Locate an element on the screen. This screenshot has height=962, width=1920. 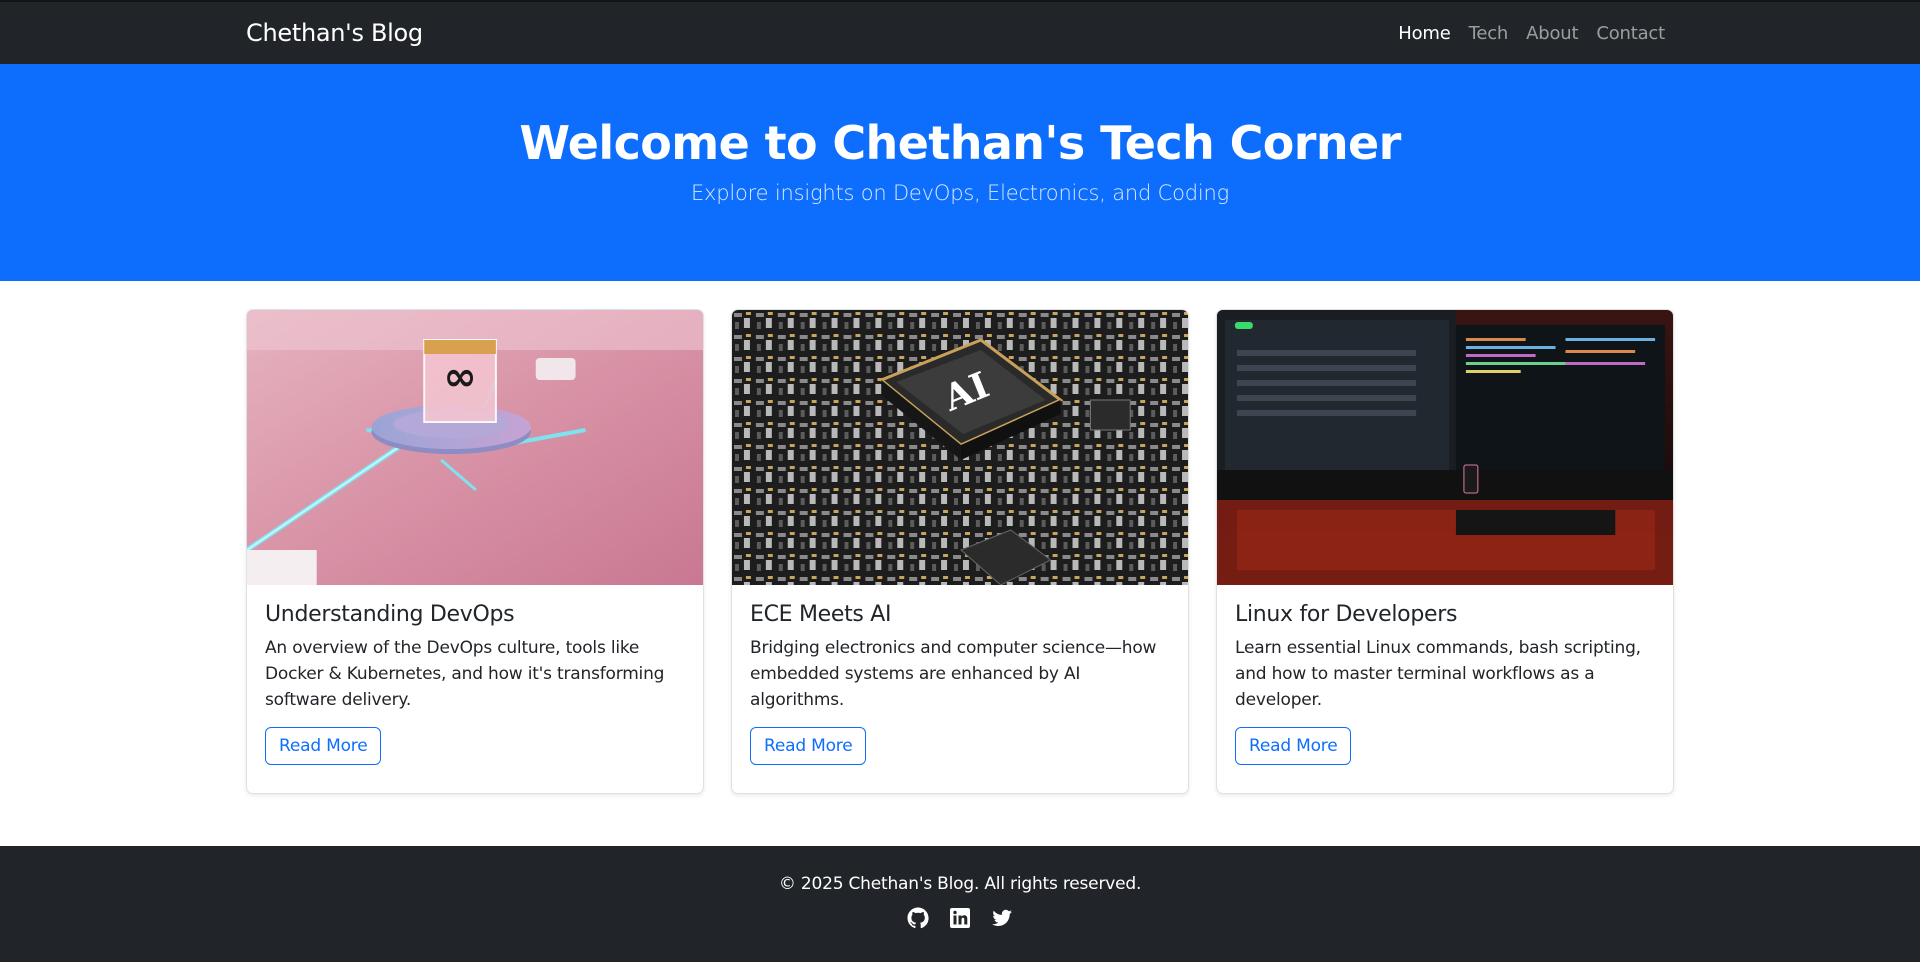
twitter-icon is located at coordinates (1002, 918).